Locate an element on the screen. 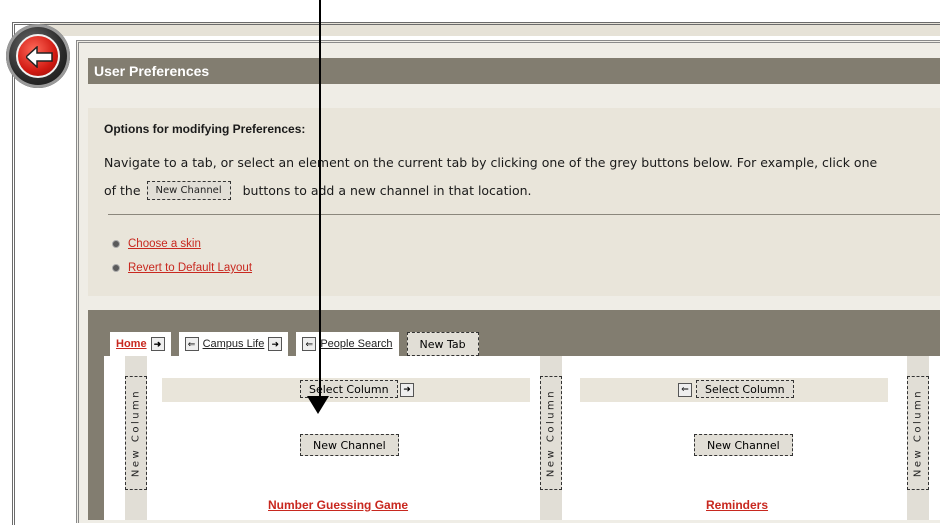 This screenshot has width=940, height=525. pointer-arrow-line is located at coordinates (320, 201).